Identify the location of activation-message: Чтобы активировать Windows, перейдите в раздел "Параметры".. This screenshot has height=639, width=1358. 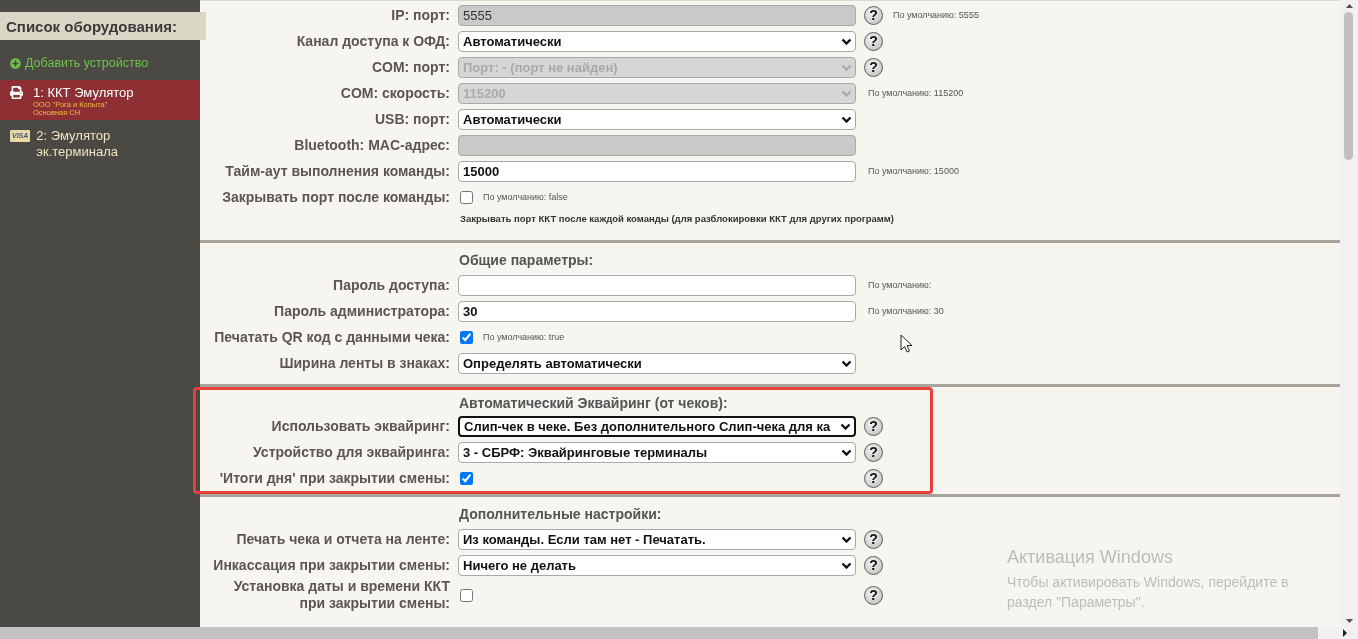
(1148, 592).